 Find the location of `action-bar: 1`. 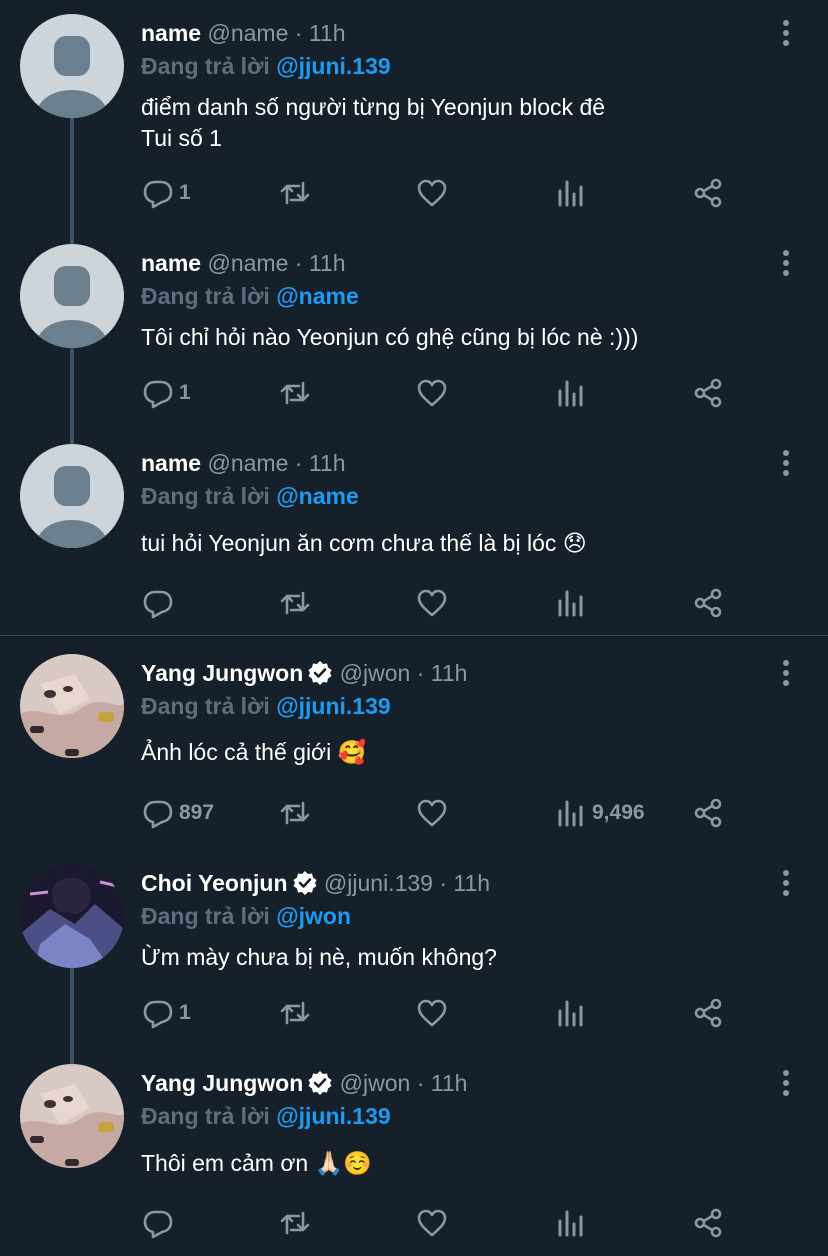

action-bar: 1 is located at coordinates (414, 393).